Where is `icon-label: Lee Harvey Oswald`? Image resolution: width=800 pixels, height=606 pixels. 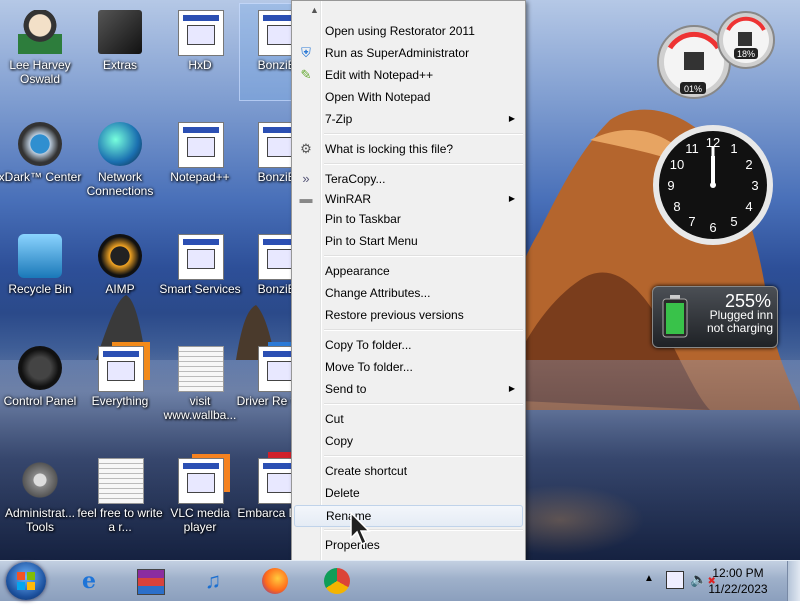
icon-label: Lee Harvey Oswald is located at coordinates (40, 72).